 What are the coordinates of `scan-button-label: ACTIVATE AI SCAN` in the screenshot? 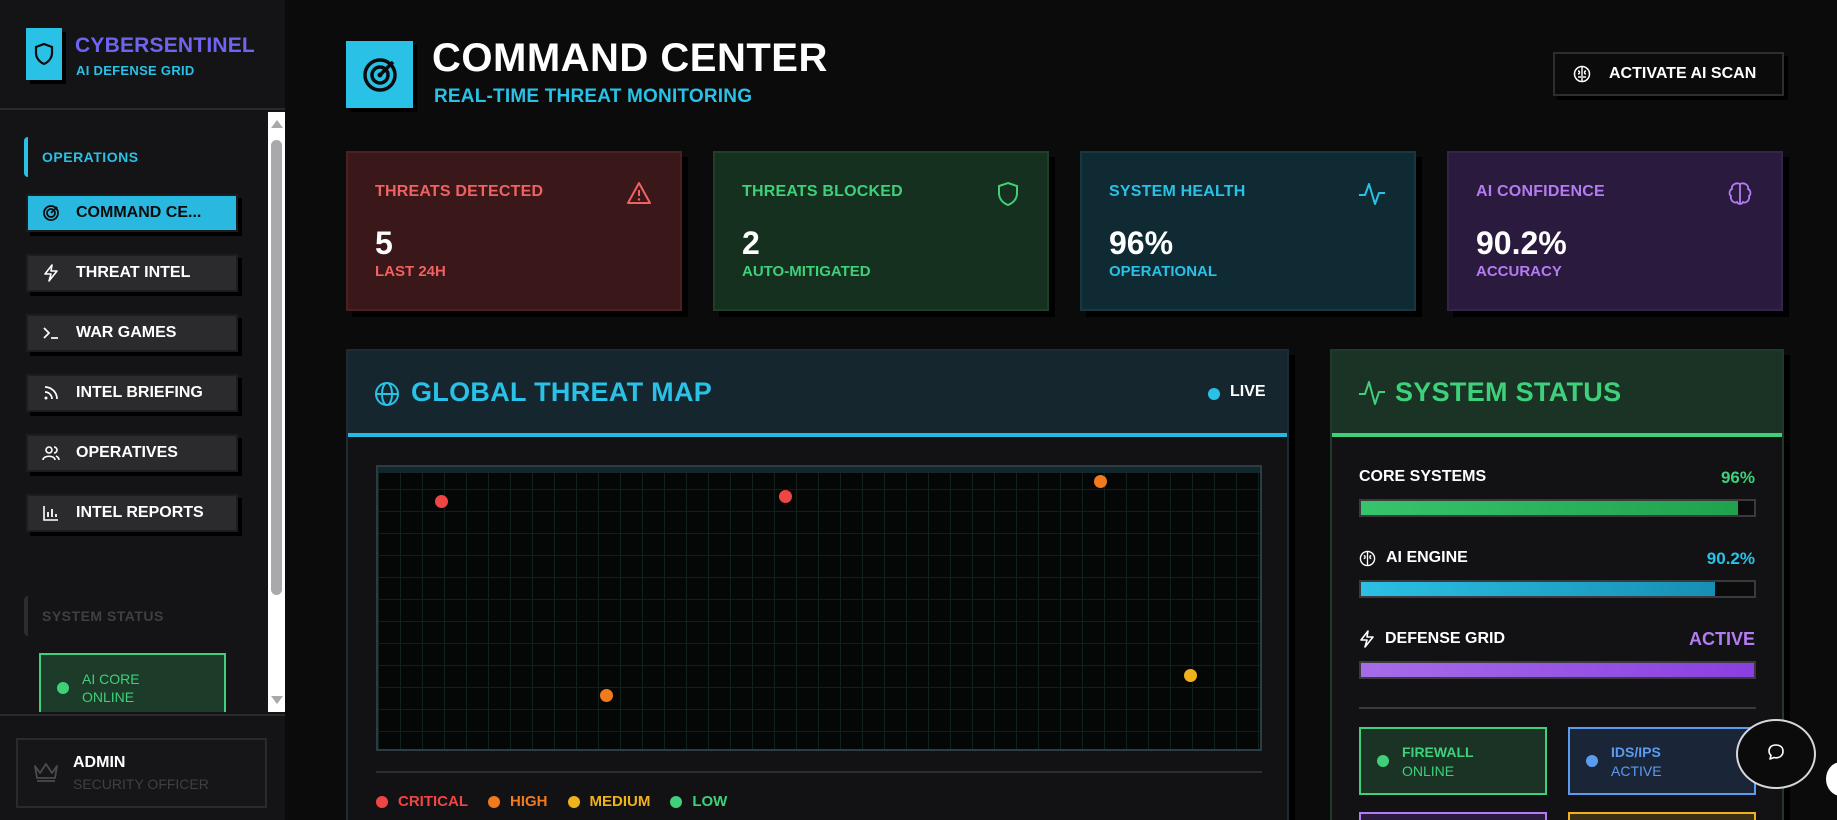 It's located at (1683, 73).